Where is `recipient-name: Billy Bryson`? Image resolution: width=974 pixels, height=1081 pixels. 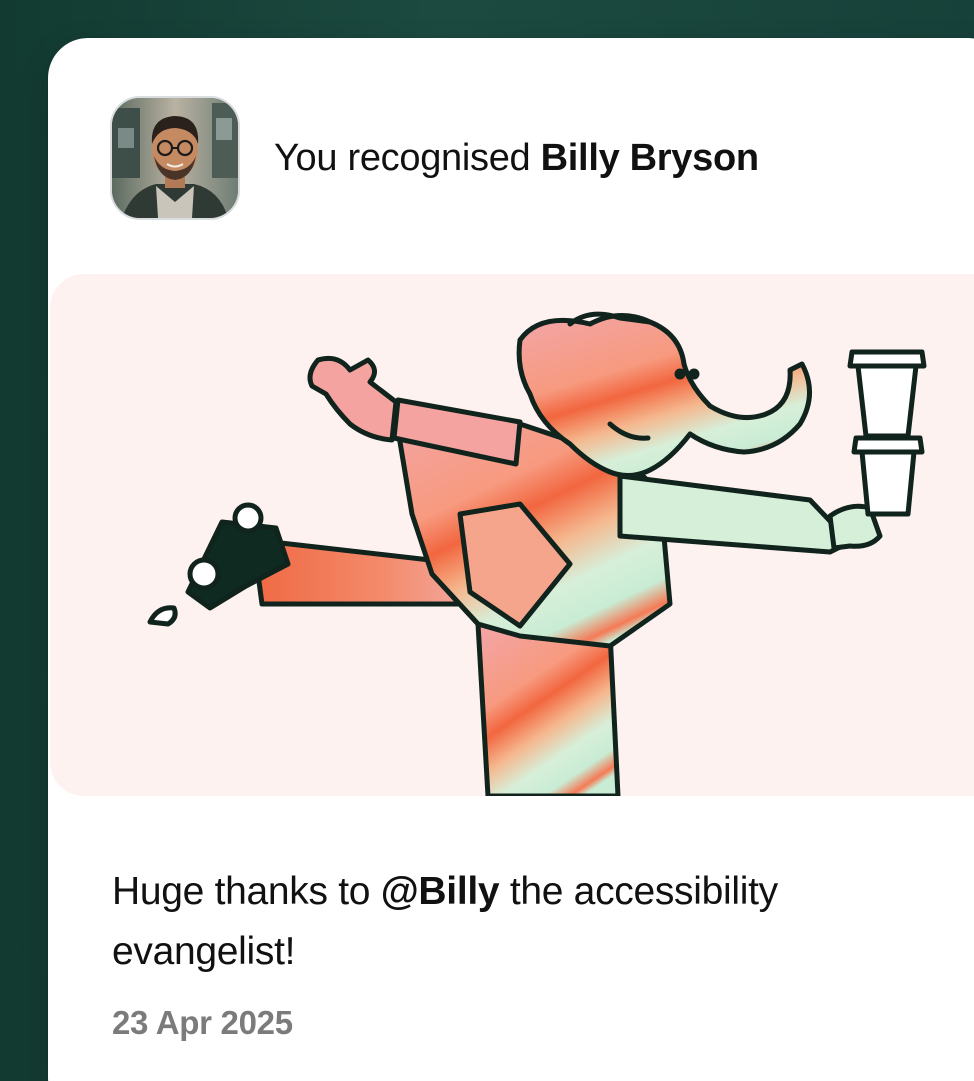
recipient-name: Billy Bryson is located at coordinates (650, 158).